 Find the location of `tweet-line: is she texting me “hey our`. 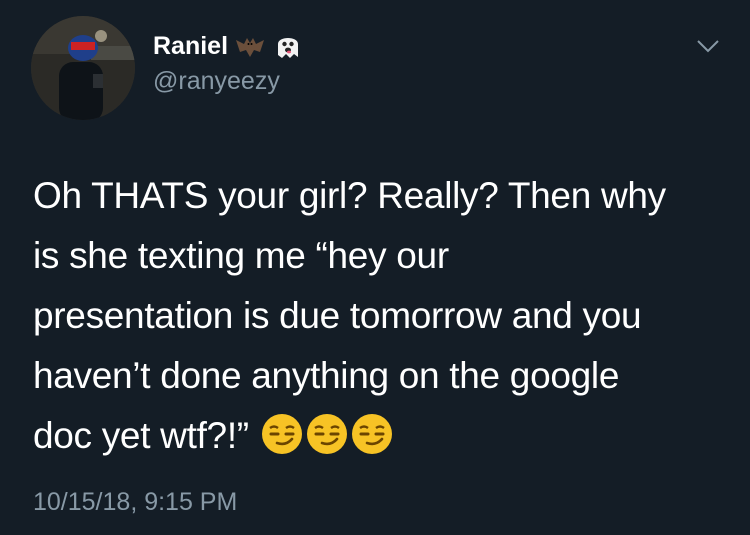

tweet-line: is she texting me “hey our is located at coordinates (241, 255).